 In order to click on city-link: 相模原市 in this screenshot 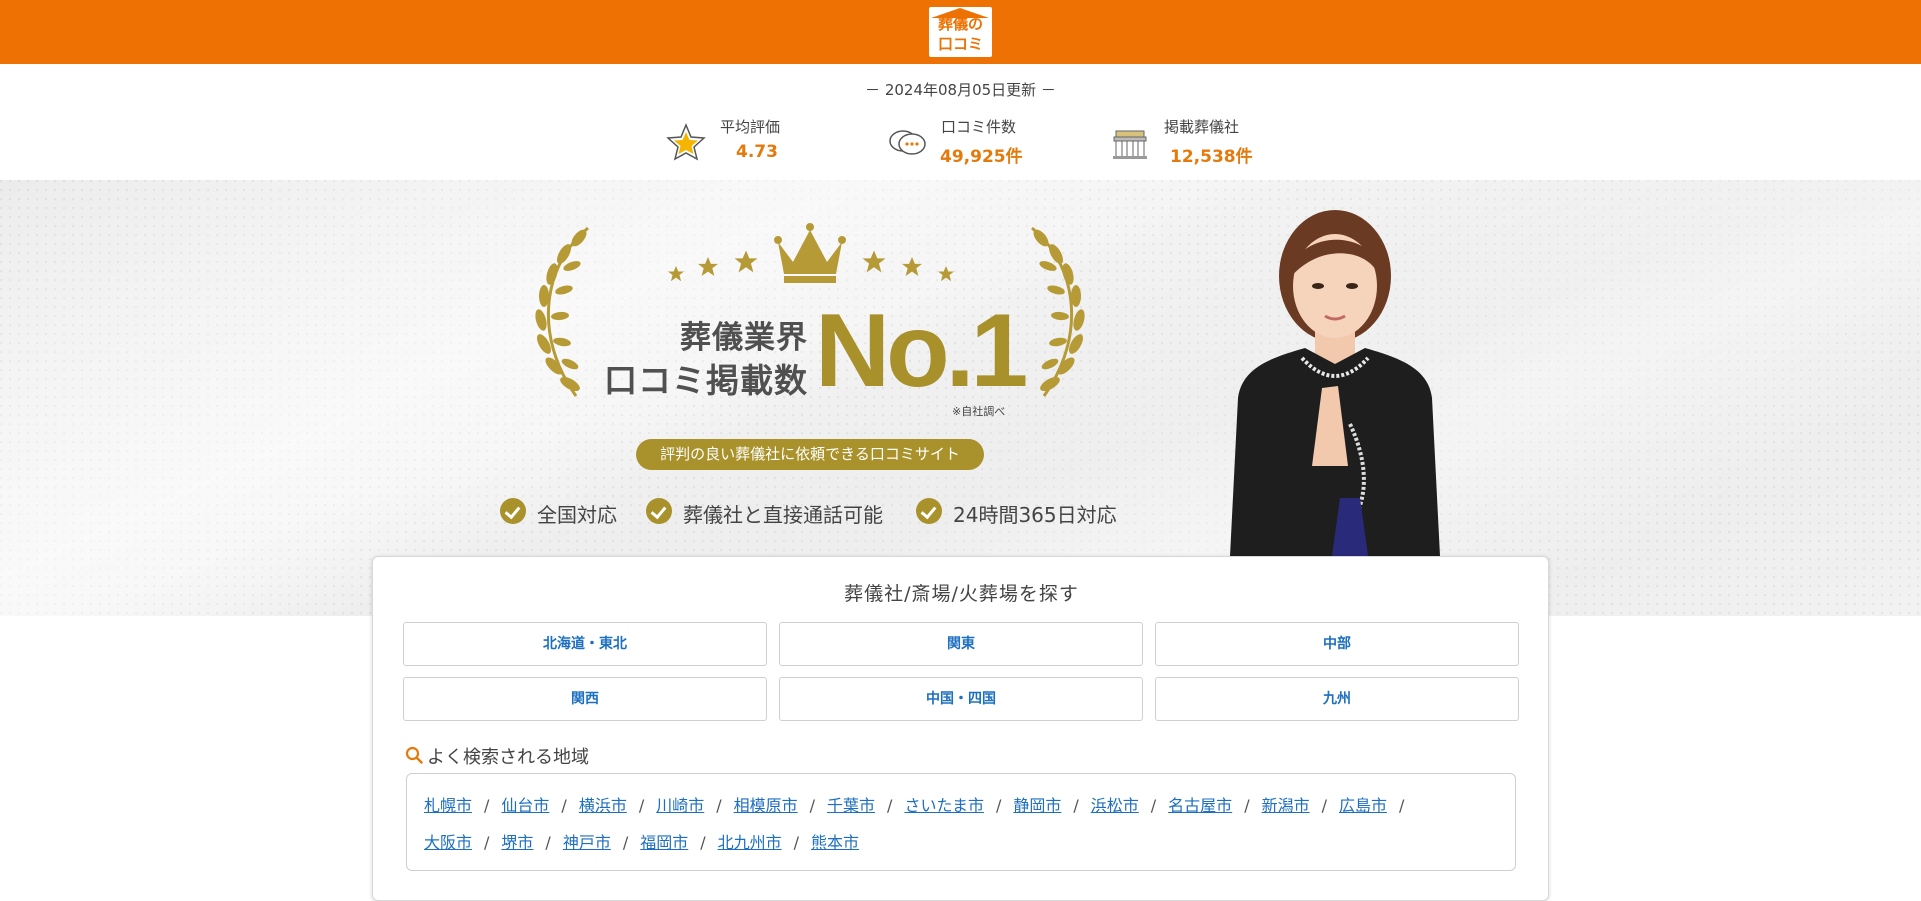, I will do `click(766, 805)`.